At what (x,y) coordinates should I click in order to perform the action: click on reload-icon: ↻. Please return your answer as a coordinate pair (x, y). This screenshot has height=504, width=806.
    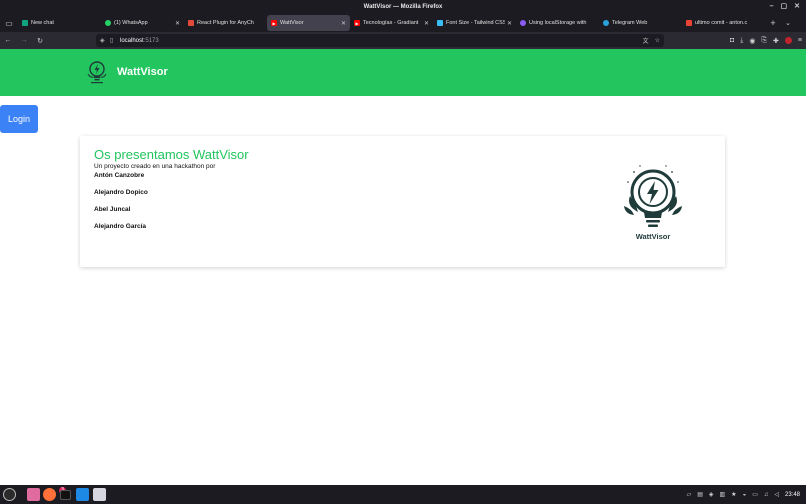
    Looking at the image, I should click on (40, 41).